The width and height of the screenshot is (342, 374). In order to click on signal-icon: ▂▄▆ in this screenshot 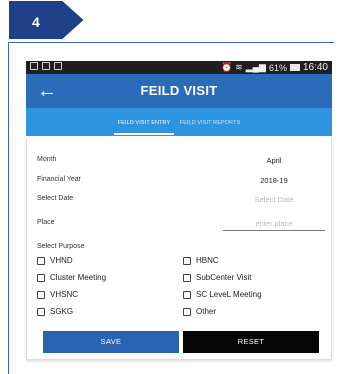, I will do `click(255, 67)`.